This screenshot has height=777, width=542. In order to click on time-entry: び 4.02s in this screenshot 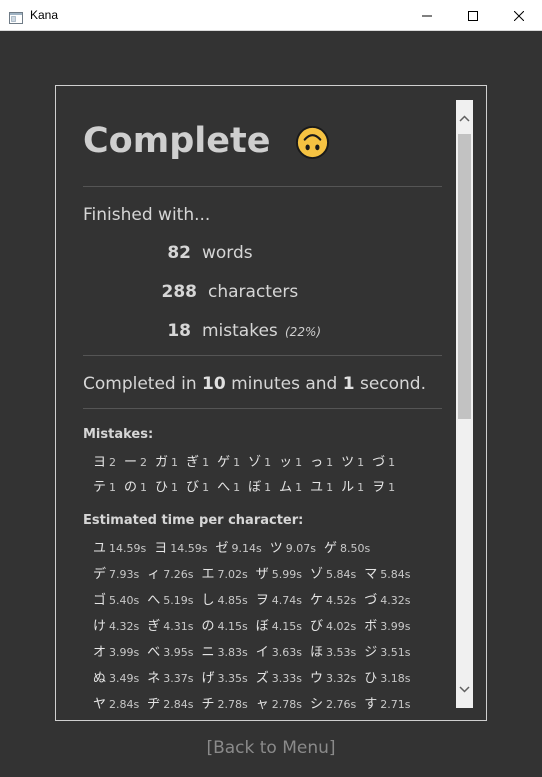, I will do `click(333, 624)`.